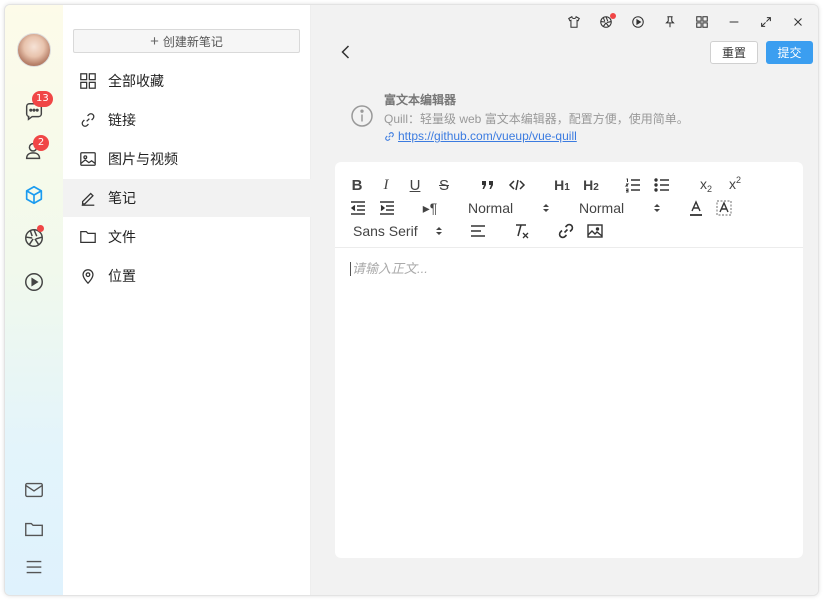 The height and width of the screenshot is (600, 823). I want to click on header-picker-value: Normal, so click(491, 208).